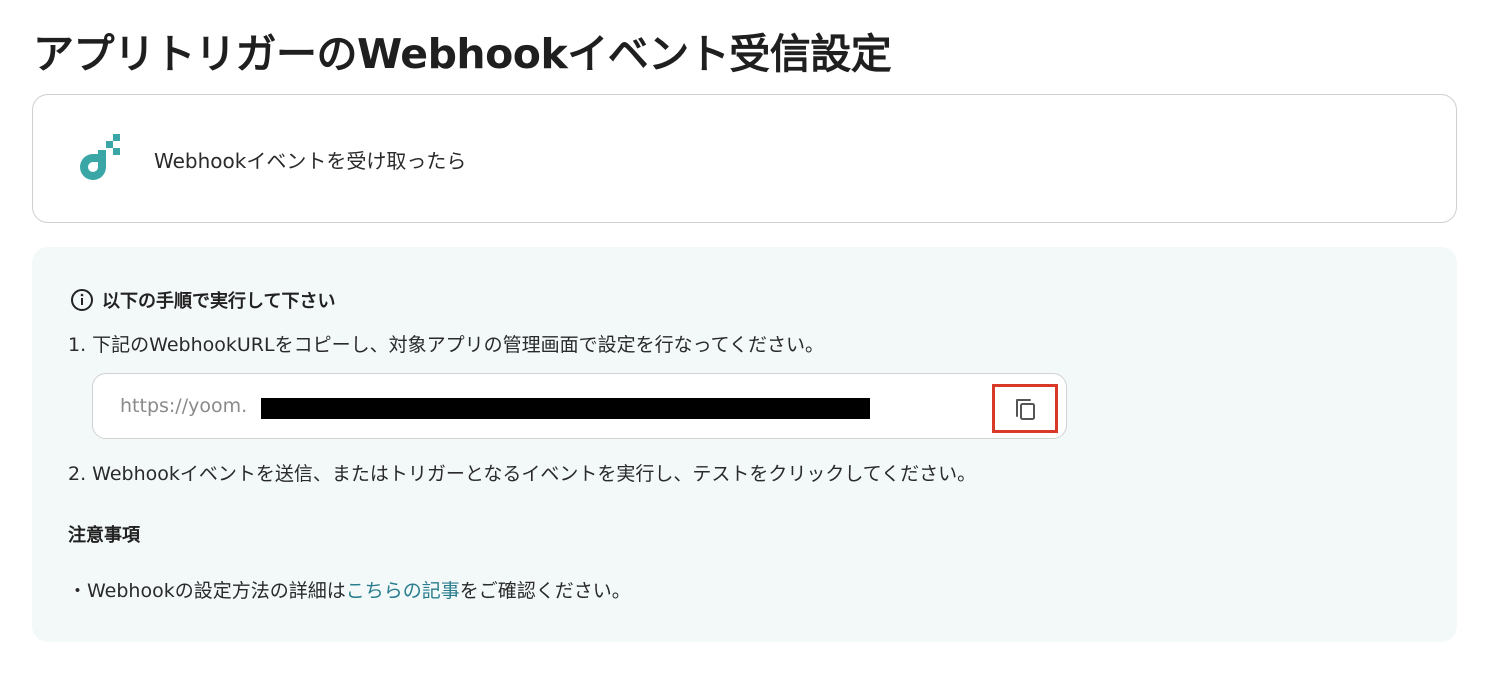  I want to click on yoom-webhook-logo-icon, so click(100, 157).